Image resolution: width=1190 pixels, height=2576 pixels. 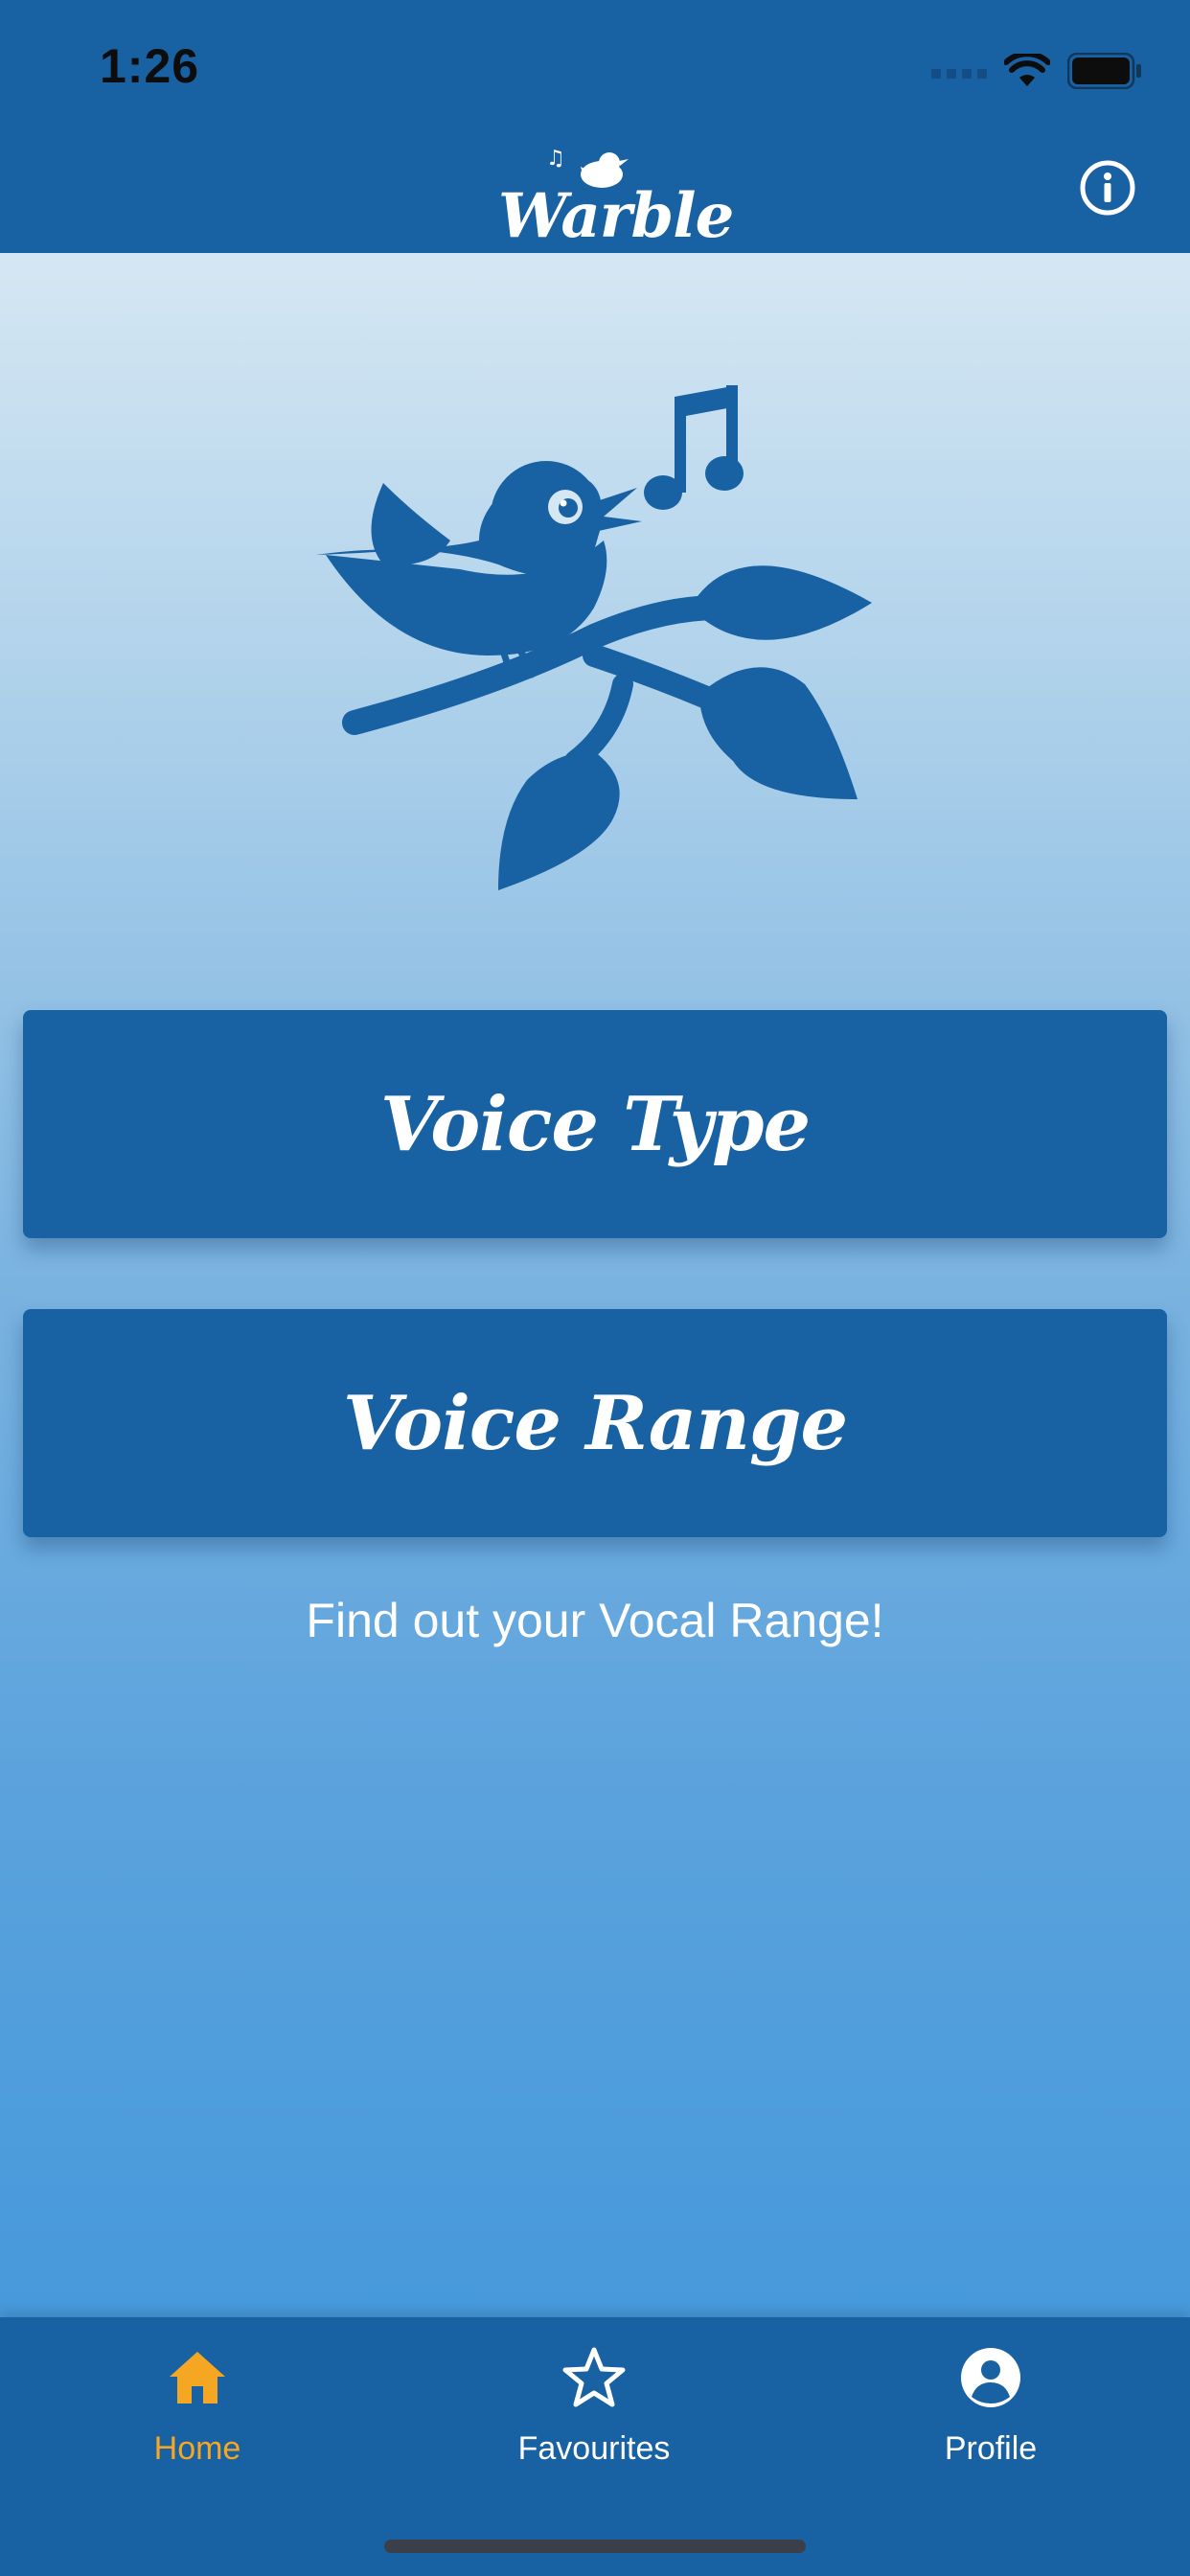 What do you see at coordinates (1027, 70) in the screenshot?
I see `wifi-icon` at bounding box center [1027, 70].